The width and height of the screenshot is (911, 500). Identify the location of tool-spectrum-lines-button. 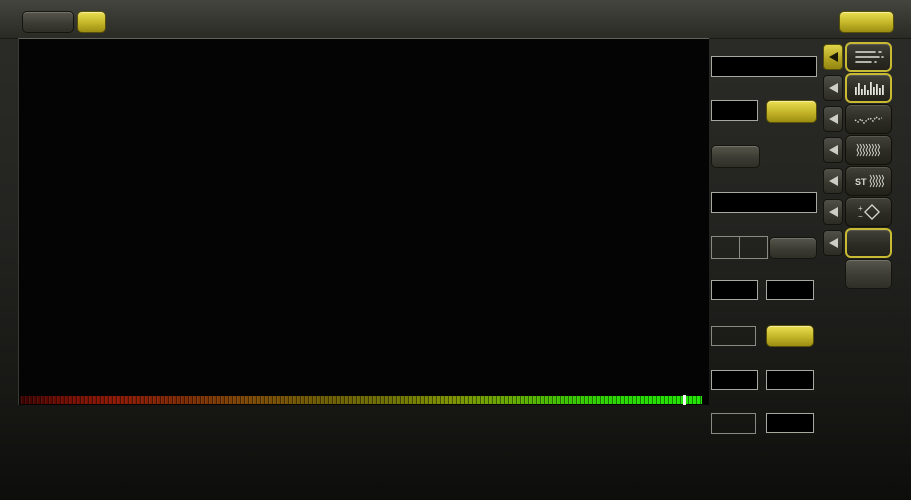
(868, 57).